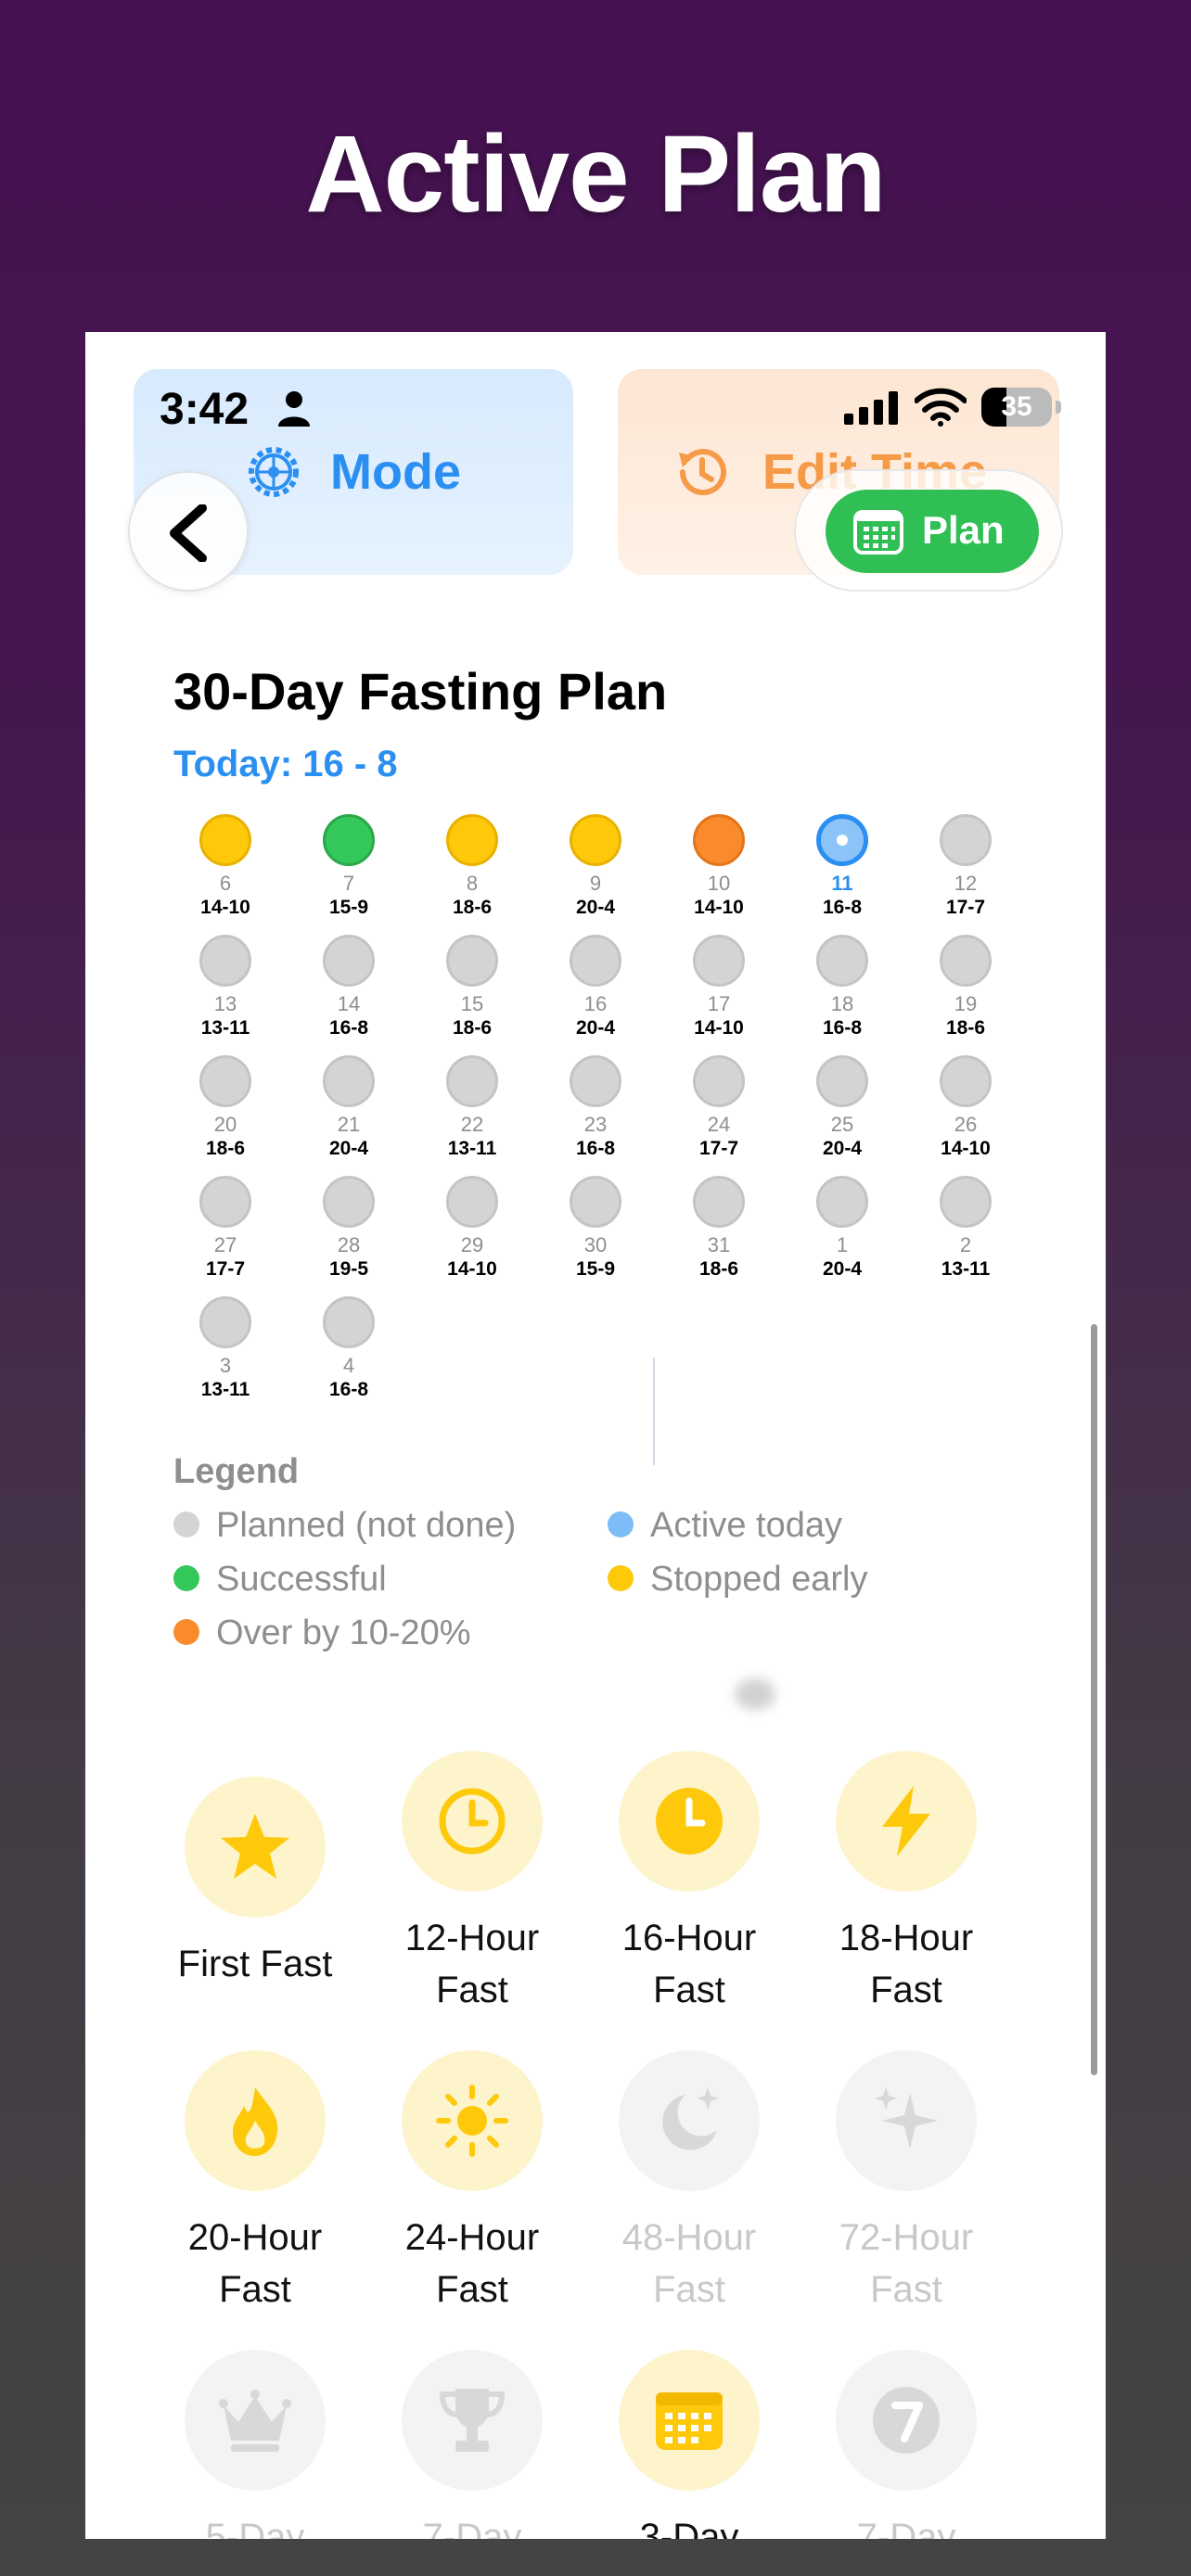 Image resolution: width=1191 pixels, height=2576 pixels. Describe the element at coordinates (719, 988) in the screenshot. I see `plan-day: 17 14-10` at that location.